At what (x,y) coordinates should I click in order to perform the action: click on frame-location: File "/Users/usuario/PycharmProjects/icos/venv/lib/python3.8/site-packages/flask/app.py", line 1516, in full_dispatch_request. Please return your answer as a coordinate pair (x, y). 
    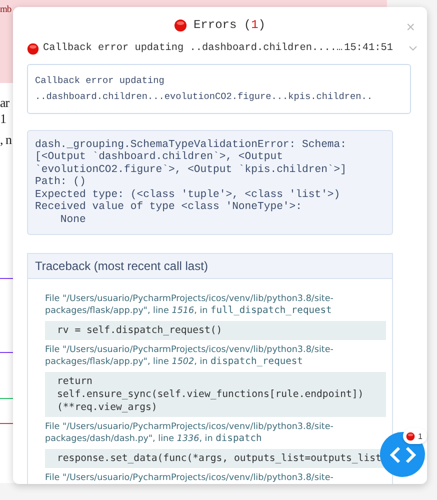
    Looking at the image, I should click on (189, 305).